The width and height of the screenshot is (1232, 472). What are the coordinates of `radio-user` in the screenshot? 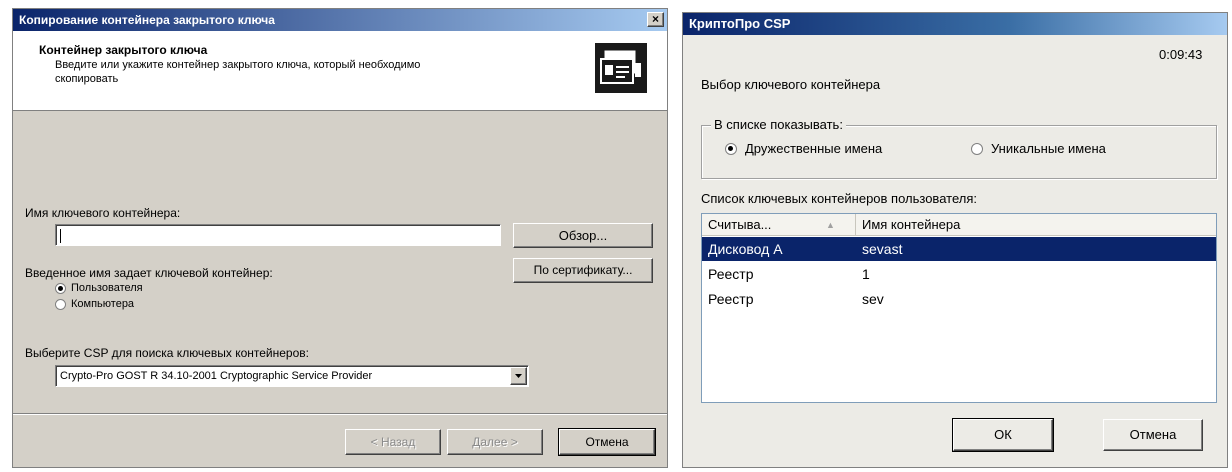 It's located at (60, 288).